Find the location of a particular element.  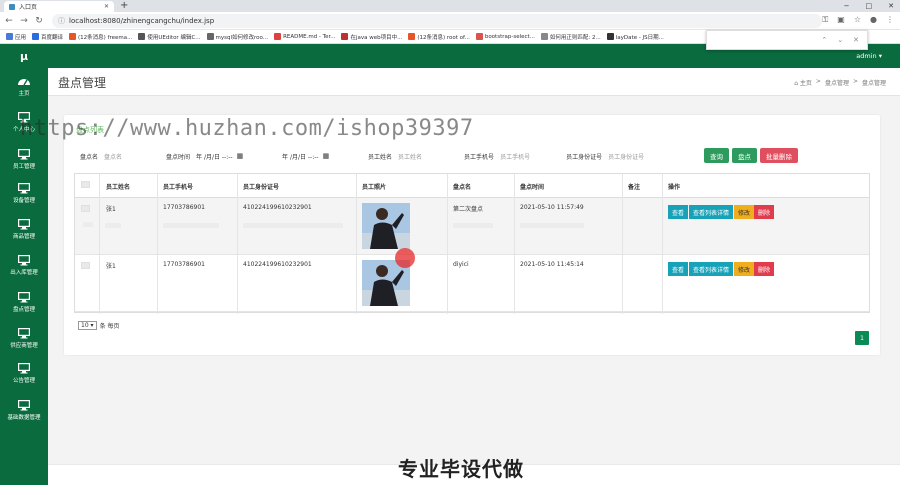

cell-emp-id: 410224199610232901 is located at coordinates (277, 264).